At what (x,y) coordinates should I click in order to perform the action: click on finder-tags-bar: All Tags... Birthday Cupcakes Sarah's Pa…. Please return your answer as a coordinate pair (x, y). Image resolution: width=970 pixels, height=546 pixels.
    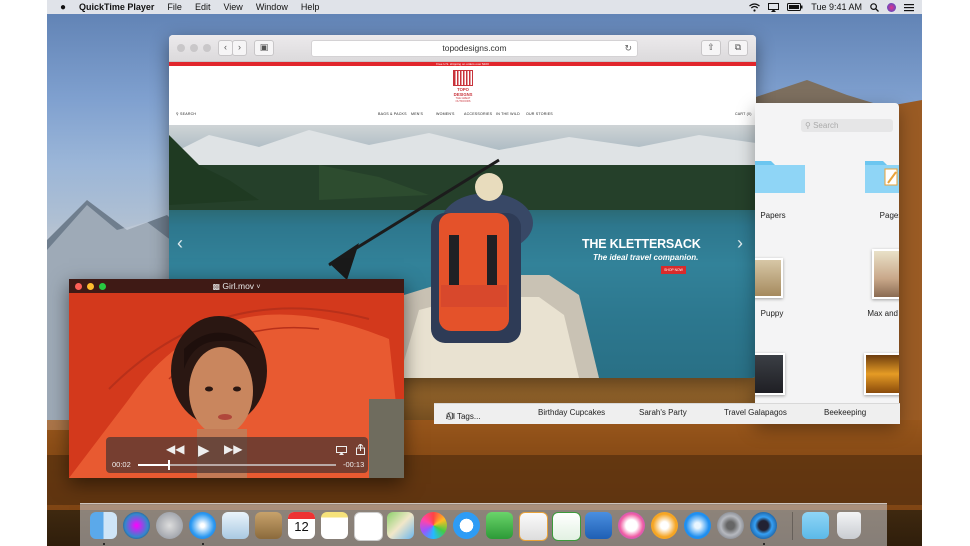
    Looking at the image, I should click on (667, 413).